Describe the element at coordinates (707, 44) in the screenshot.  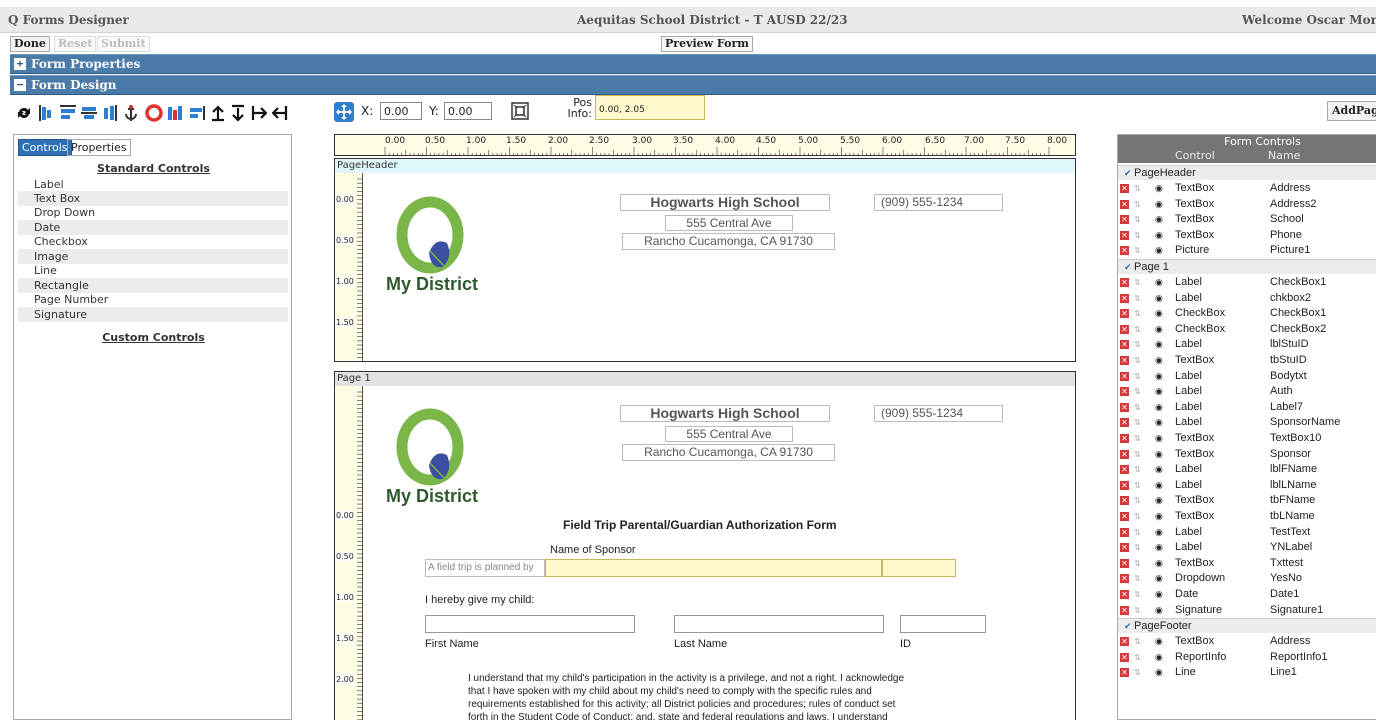
I see `preview-form-button: Preview Form` at that location.